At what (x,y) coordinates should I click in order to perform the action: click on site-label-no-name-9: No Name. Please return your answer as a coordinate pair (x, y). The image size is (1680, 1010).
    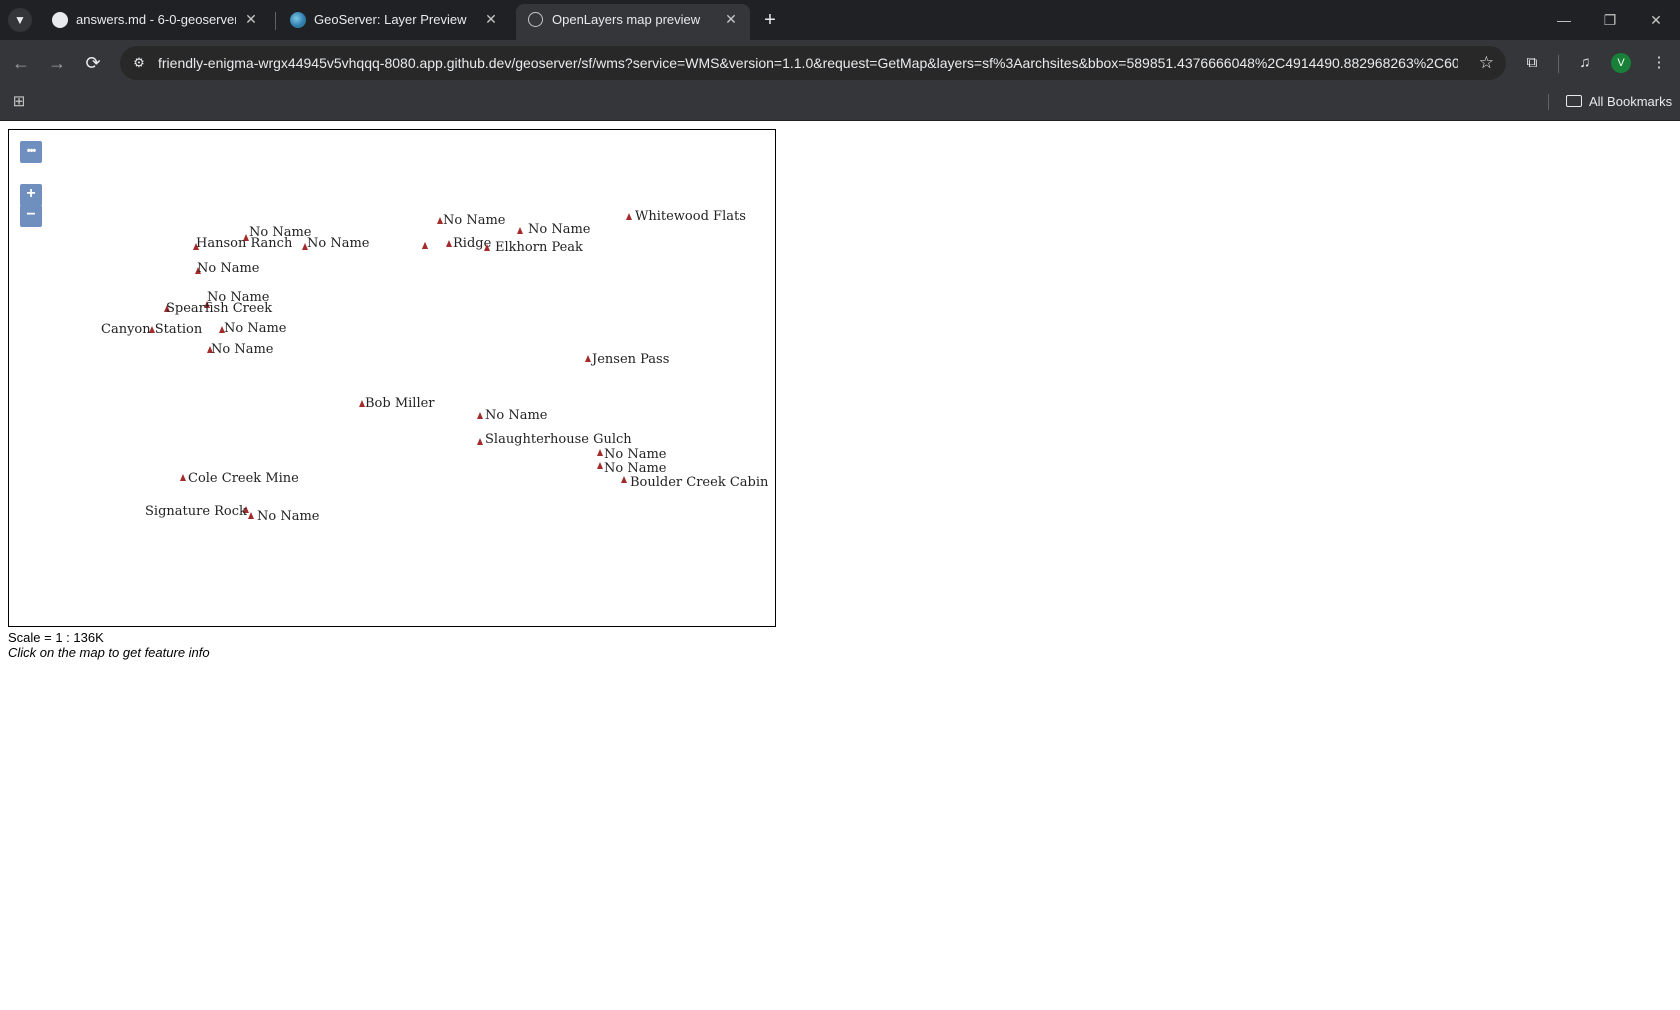
    Looking at the image, I should click on (516, 415).